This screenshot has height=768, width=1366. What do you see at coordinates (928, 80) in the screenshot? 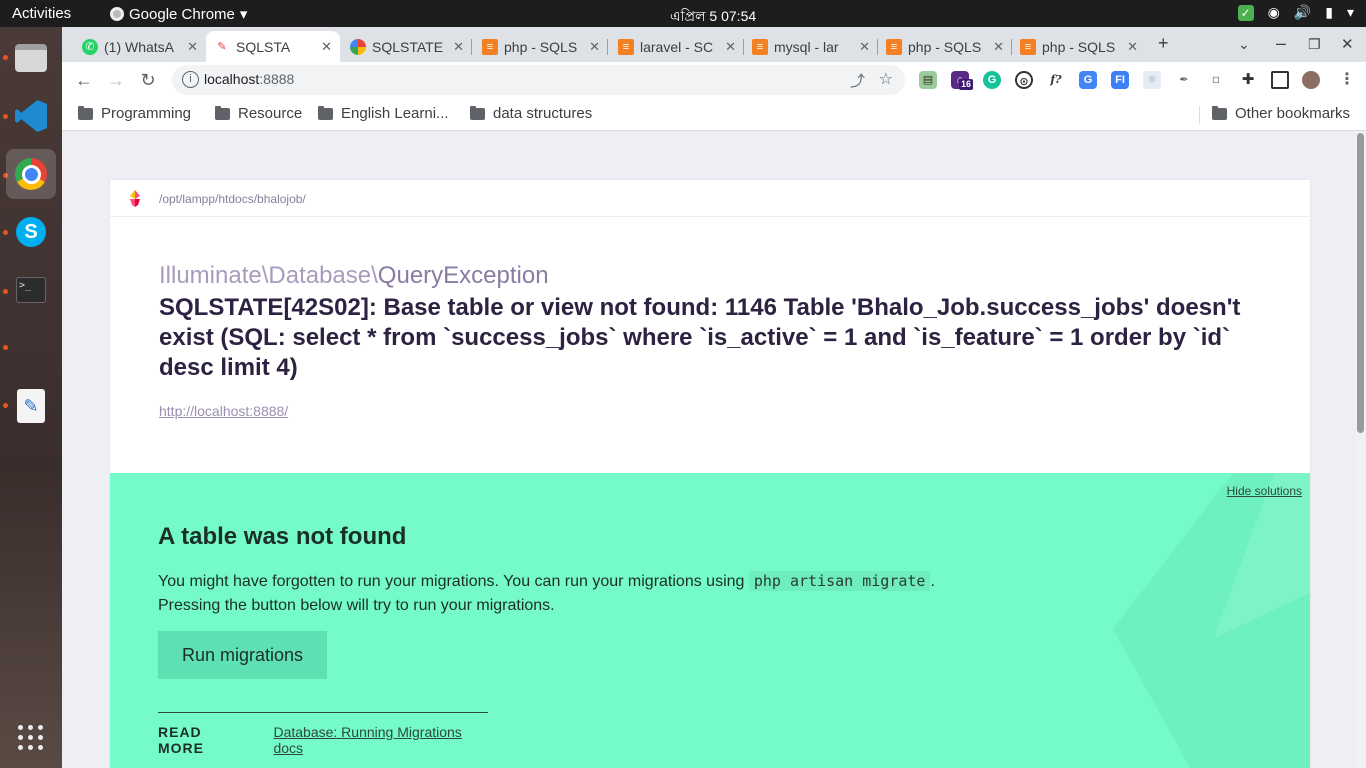
I see `extension-screenshot-icon: ▤` at bounding box center [928, 80].